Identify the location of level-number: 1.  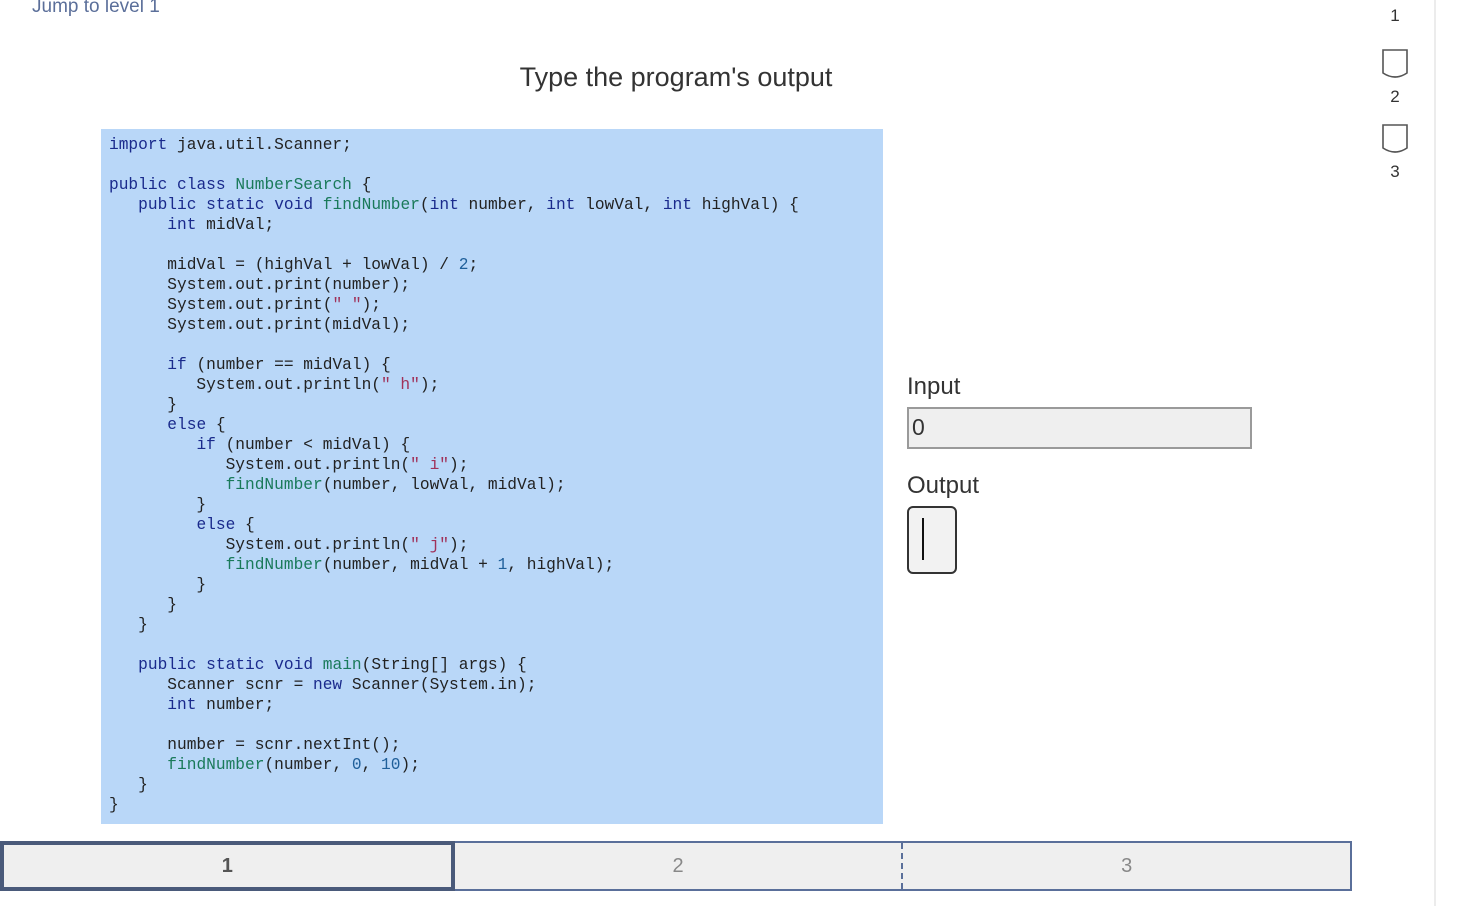
(1395, 15).